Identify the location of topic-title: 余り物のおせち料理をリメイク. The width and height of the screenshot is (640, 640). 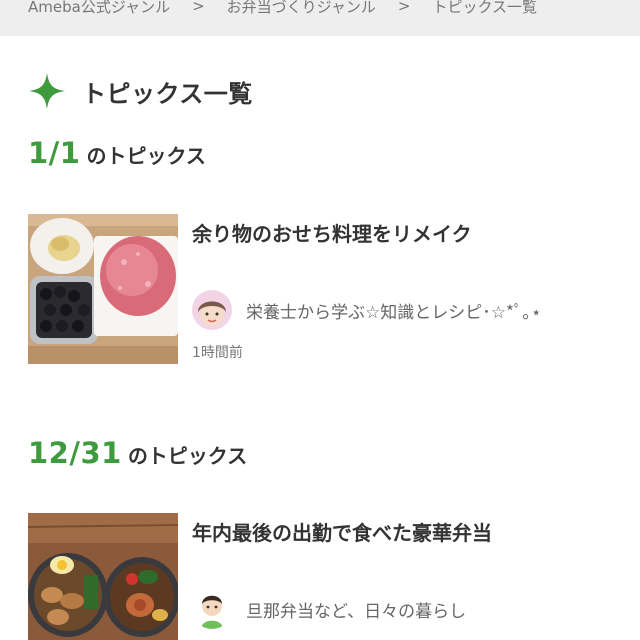
(332, 232).